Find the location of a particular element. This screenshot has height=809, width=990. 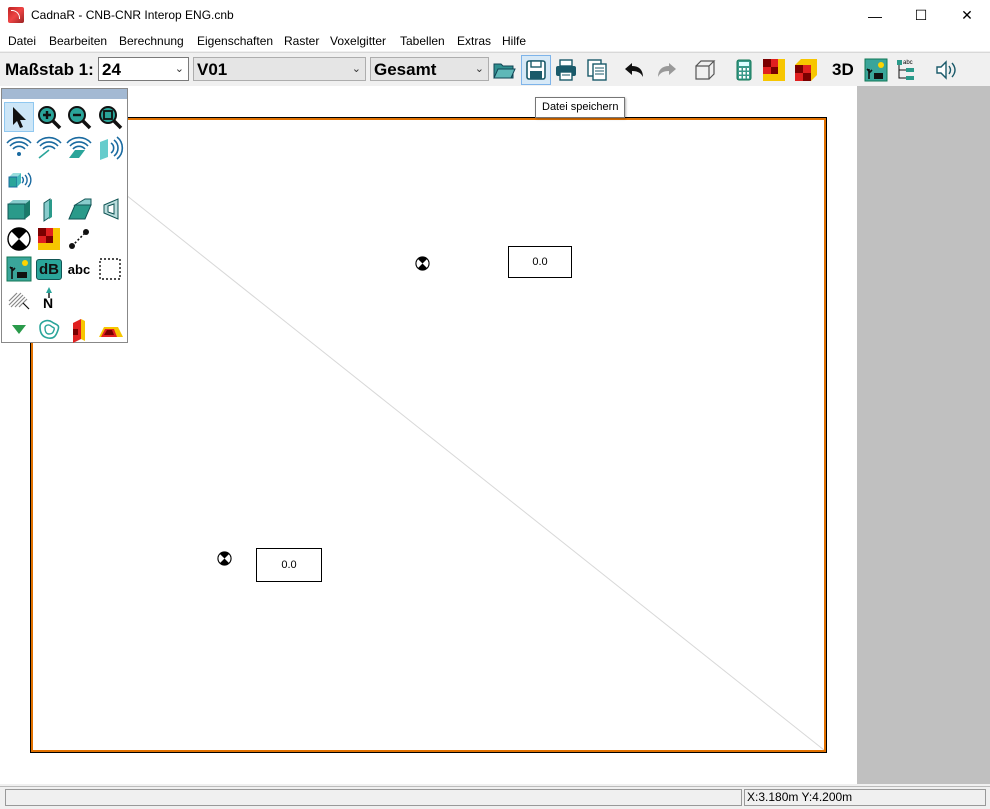

calculator-icon is located at coordinates (744, 70).